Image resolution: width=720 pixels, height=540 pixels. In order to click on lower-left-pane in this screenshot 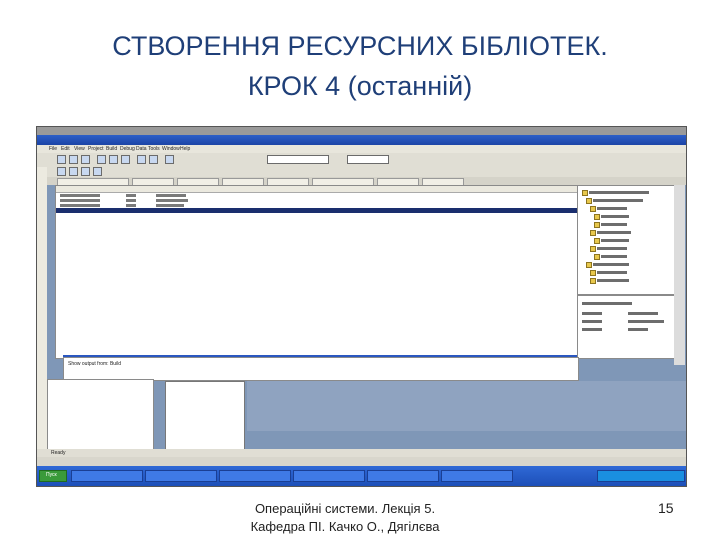, I will do `click(100, 415)`.